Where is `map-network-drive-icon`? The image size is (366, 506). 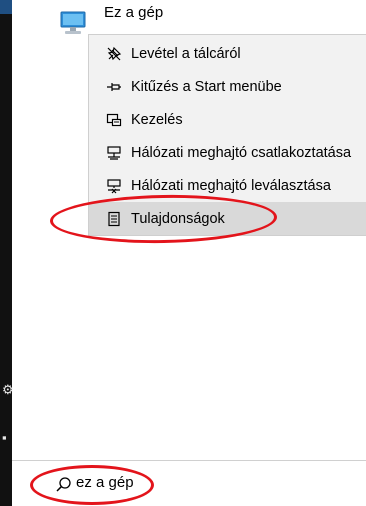
map-network-drive-icon is located at coordinates (110, 152).